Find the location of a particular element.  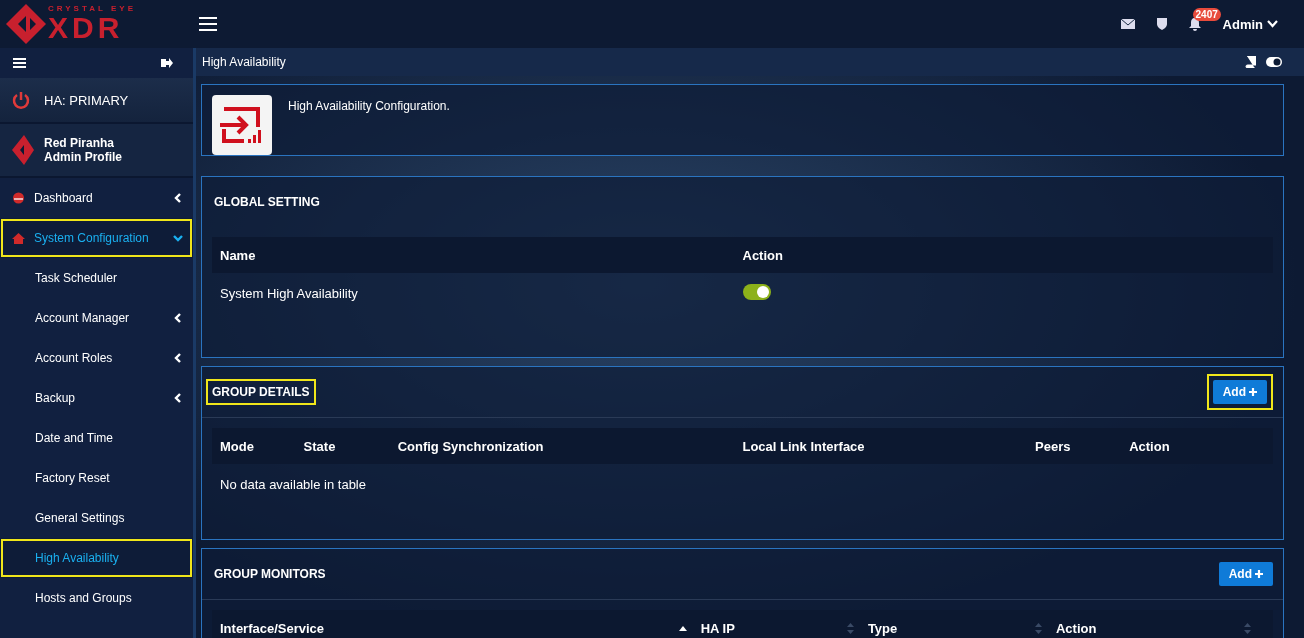

column-header: Type is located at coordinates (882, 628).